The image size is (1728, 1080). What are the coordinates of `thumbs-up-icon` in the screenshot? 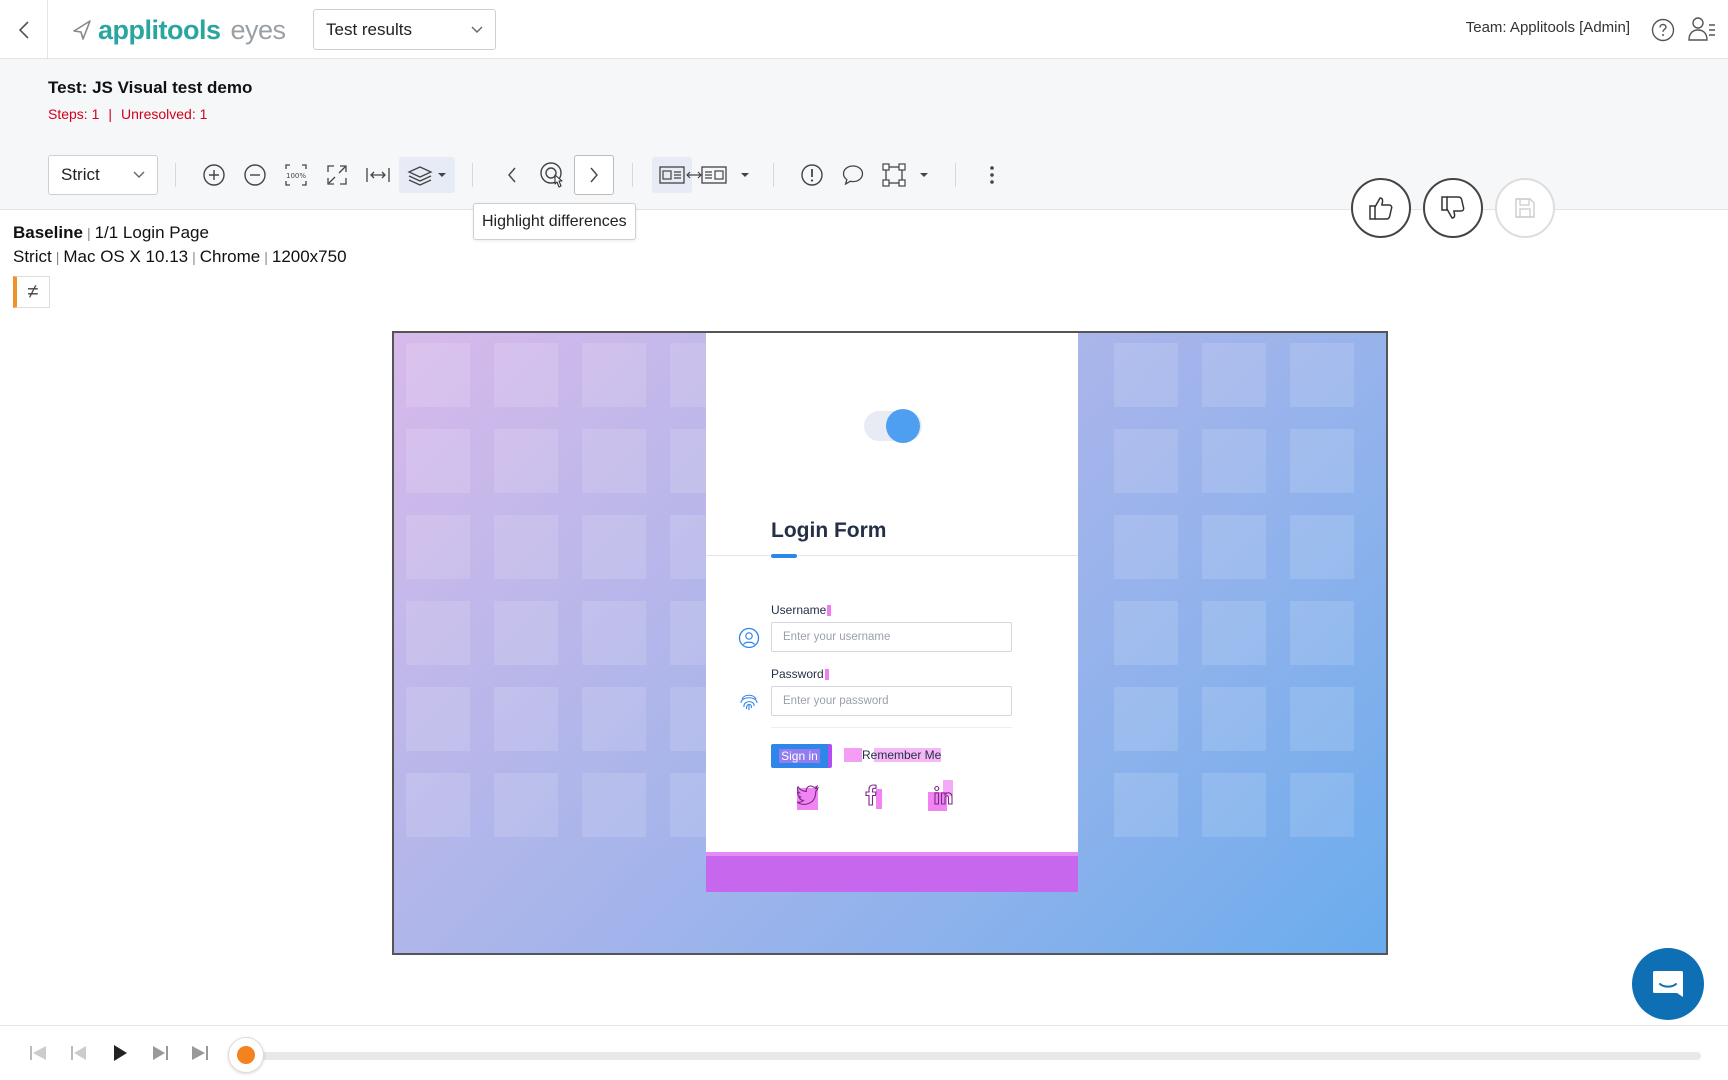 It's located at (1381, 208).